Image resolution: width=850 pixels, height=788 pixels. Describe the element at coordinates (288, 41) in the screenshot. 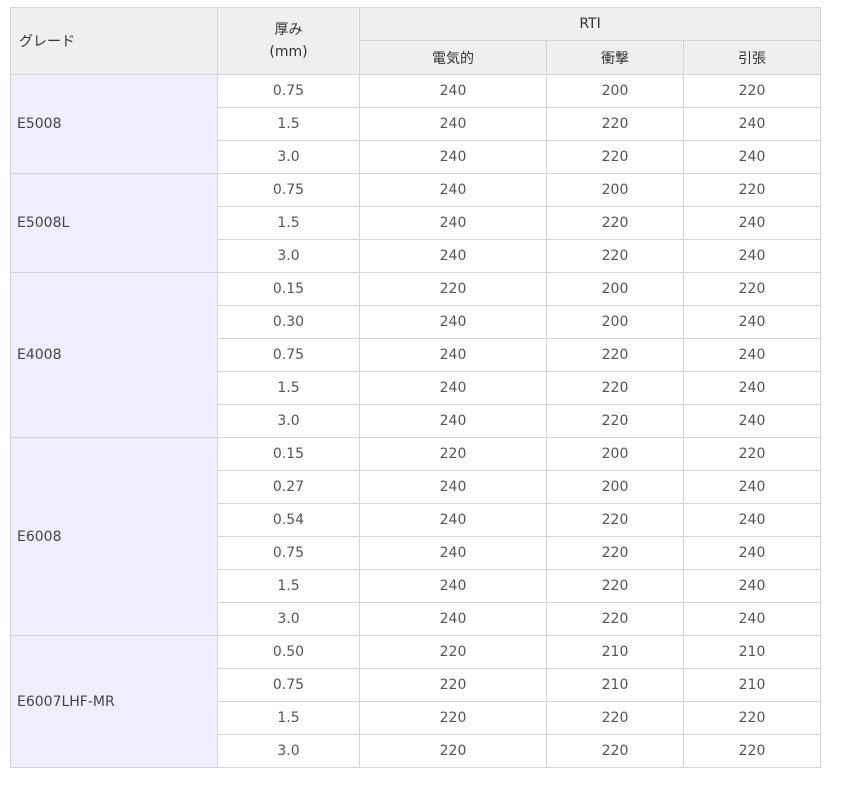

I see `header-thickness: 厚み (mm)` at that location.